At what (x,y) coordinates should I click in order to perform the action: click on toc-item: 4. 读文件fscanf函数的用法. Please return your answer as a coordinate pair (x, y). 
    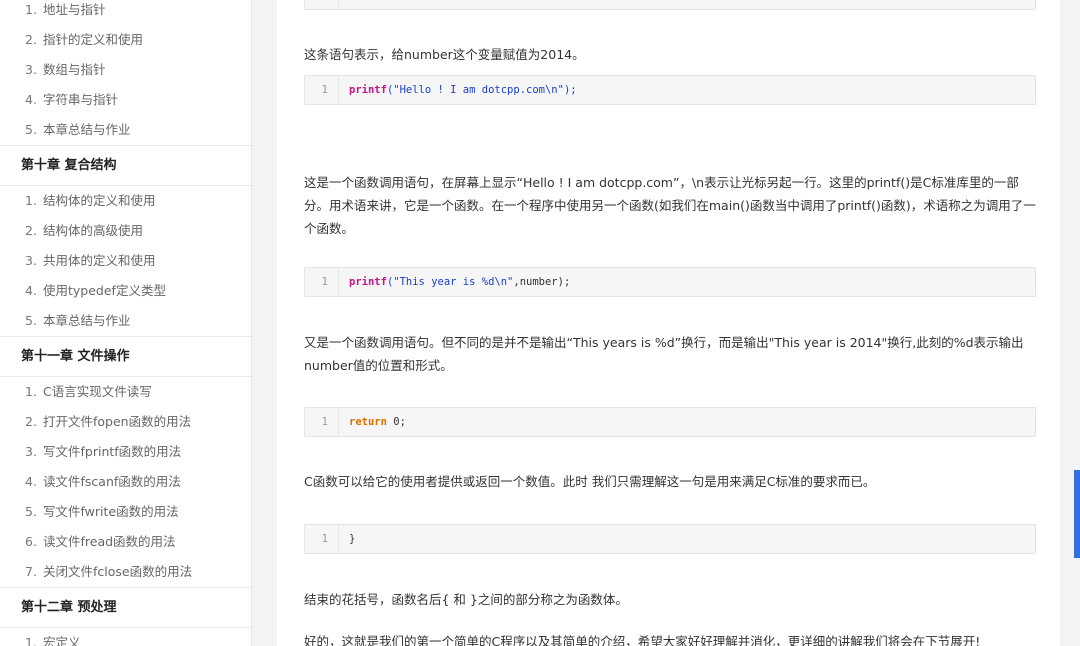
    Looking at the image, I should click on (125, 482).